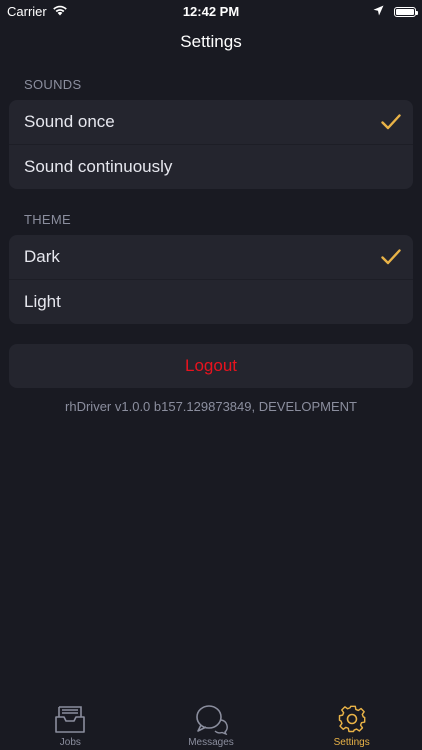 The width and height of the screenshot is (422, 750). Describe the element at coordinates (211, 122) in the screenshot. I see `sound-option-once: Sound once` at that location.